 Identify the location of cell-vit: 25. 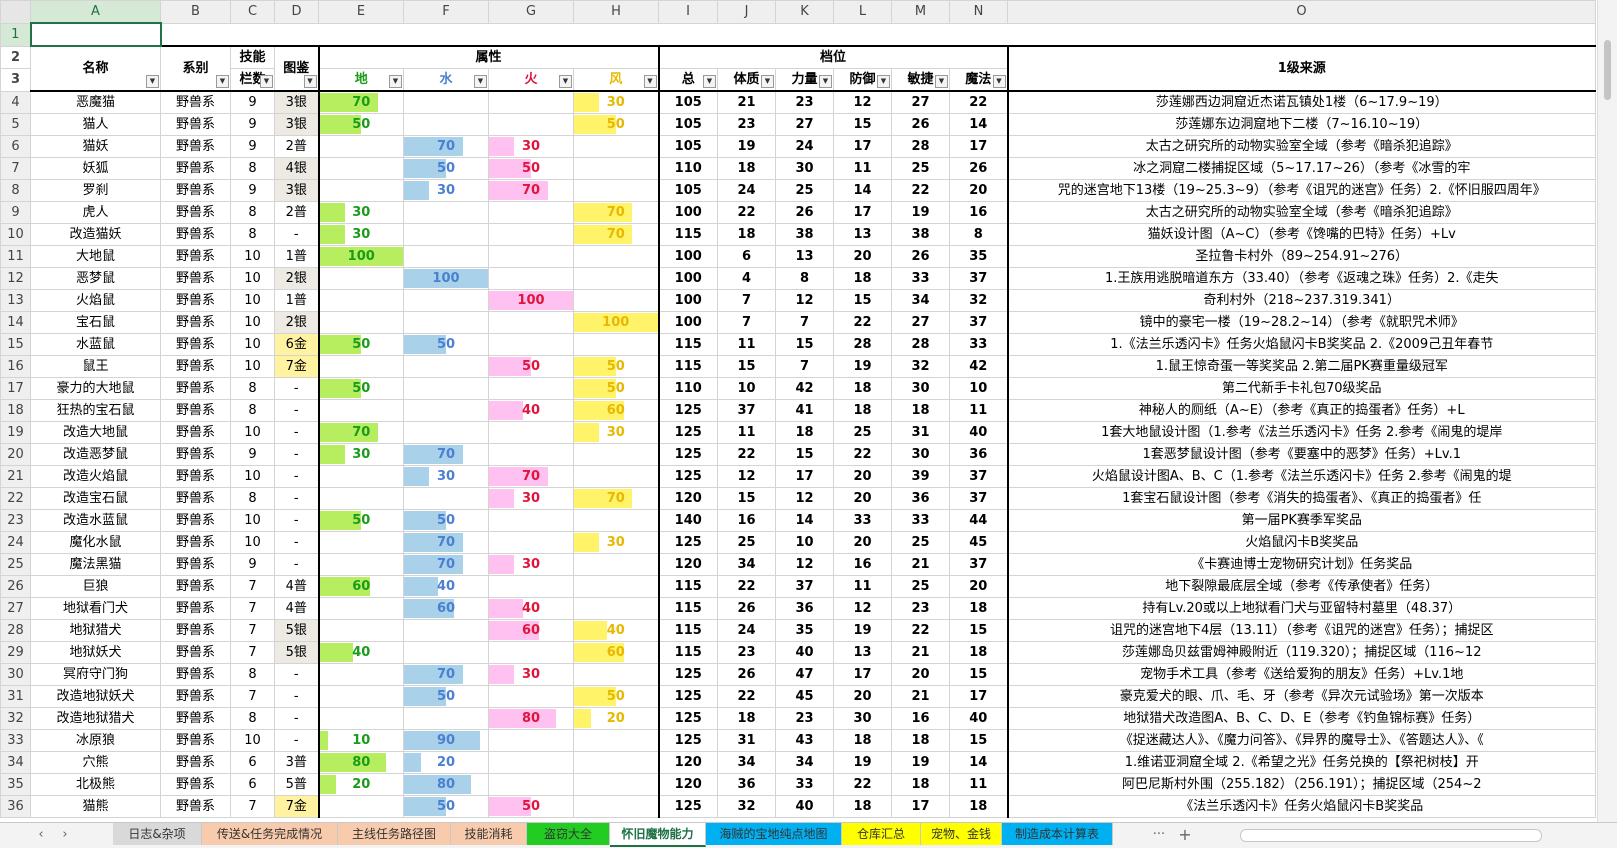
(746, 542).